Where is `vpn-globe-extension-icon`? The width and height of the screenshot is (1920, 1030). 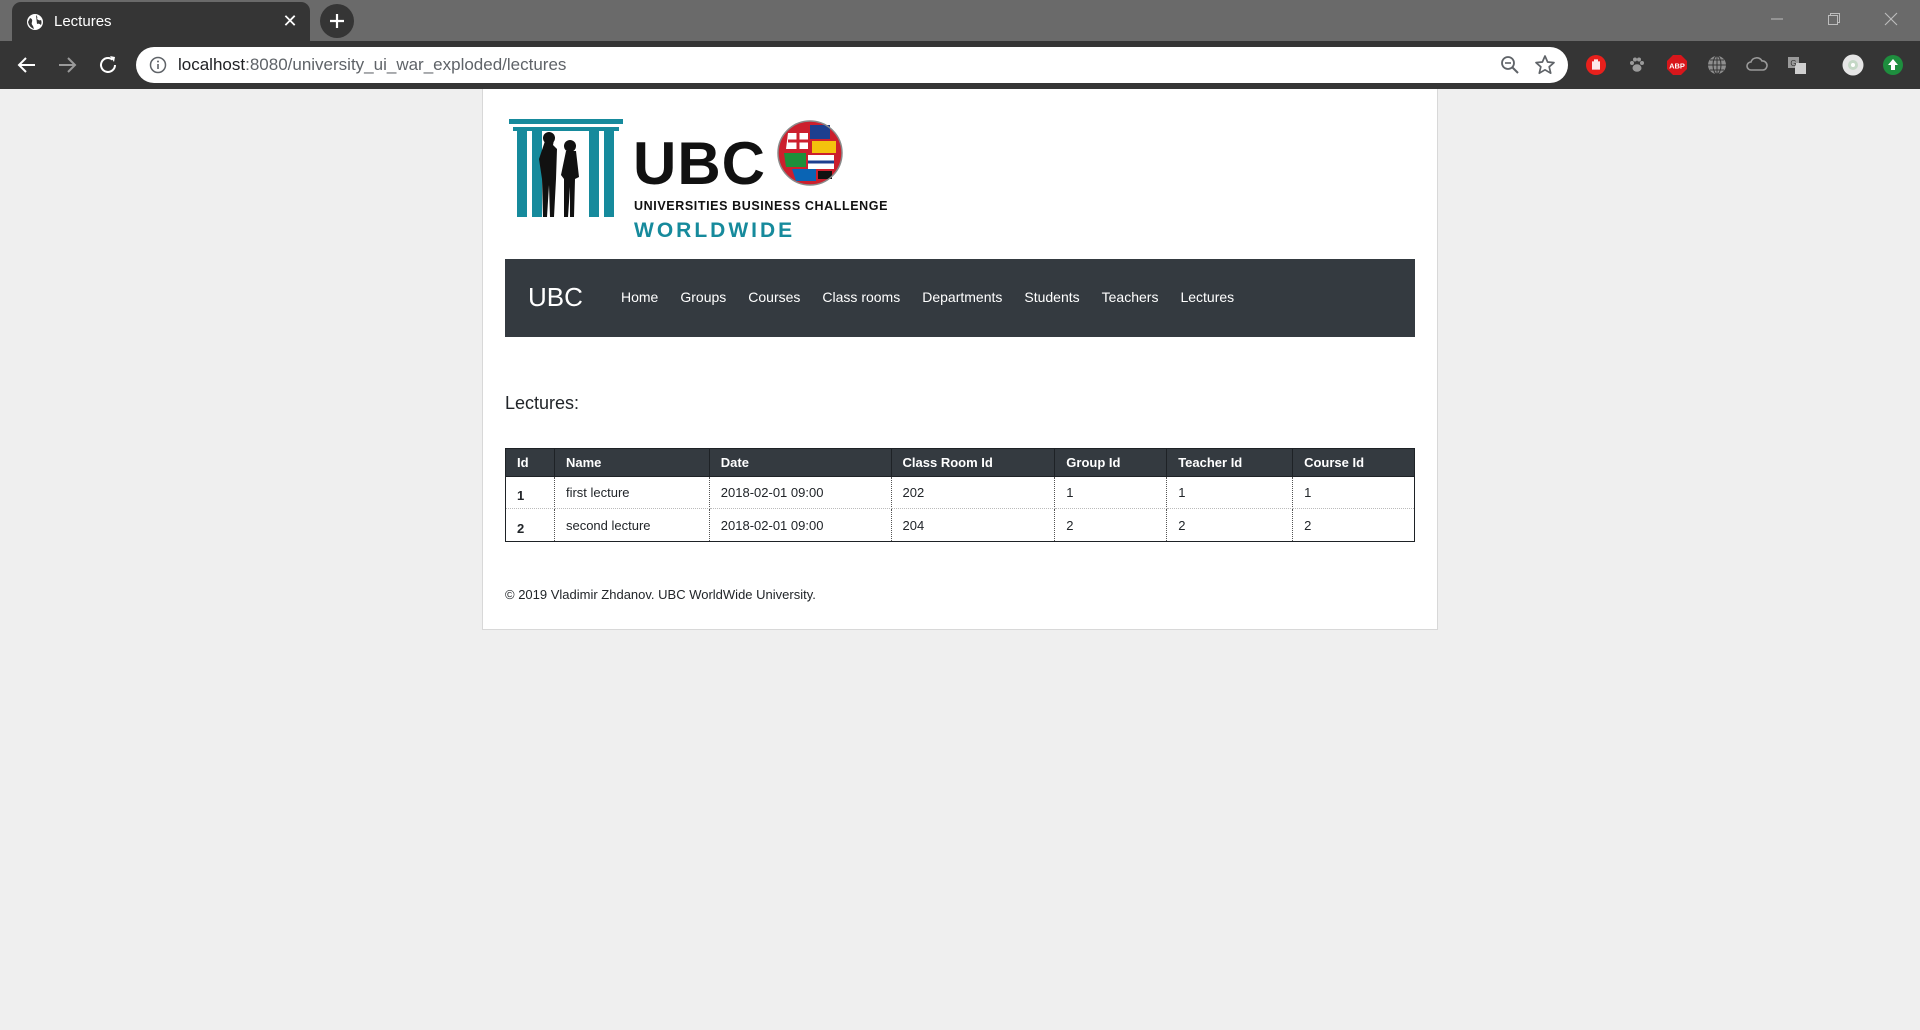
vpn-globe-extension-icon is located at coordinates (1717, 65).